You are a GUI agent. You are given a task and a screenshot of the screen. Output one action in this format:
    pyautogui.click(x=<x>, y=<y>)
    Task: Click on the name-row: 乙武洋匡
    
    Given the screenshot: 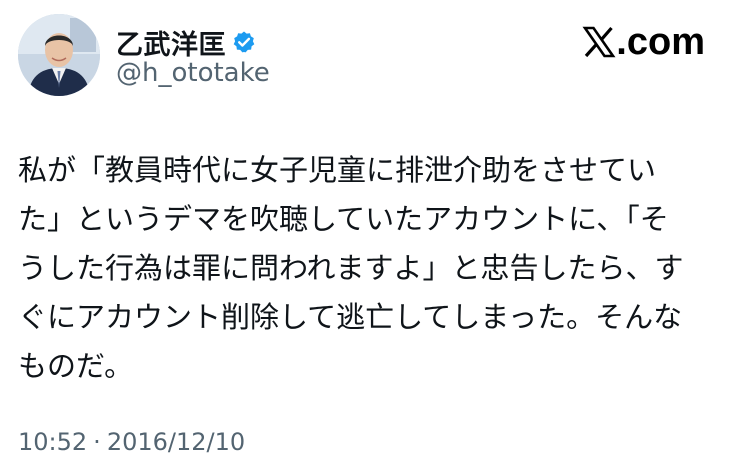 What is the action you would take?
    pyautogui.click(x=186, y=42)
    